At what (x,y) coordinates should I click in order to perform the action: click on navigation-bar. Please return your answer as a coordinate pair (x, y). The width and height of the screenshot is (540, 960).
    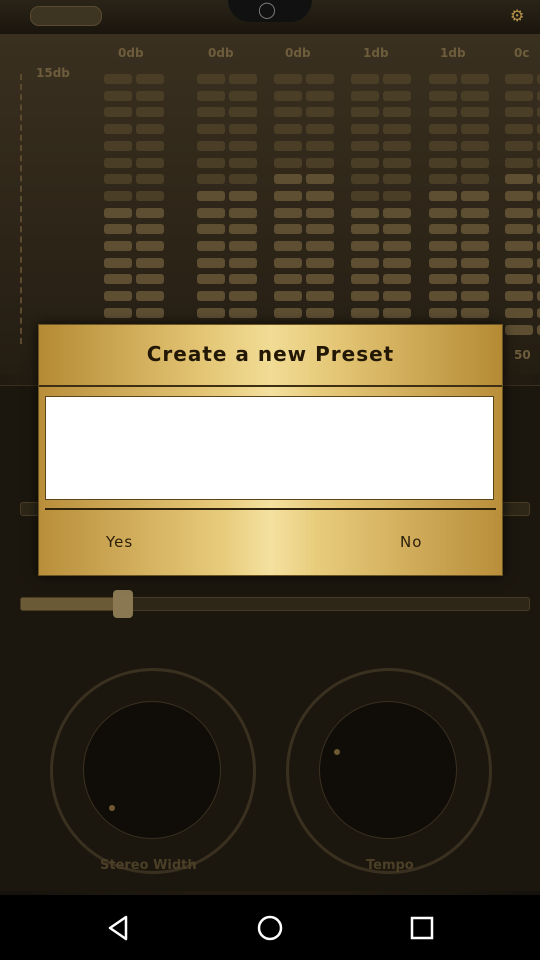
    Looking at the image, I should click on (270, 927).